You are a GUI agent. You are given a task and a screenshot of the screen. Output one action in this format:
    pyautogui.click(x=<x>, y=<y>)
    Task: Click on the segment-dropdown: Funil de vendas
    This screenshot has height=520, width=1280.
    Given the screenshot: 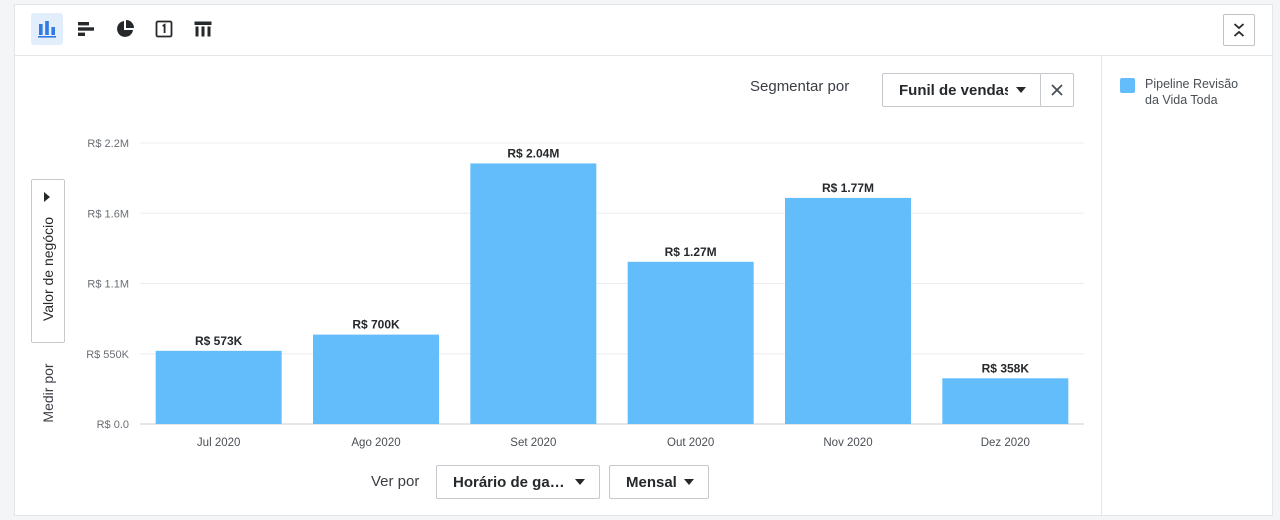 What is the action you would take?
    pyautogui.click(x=961, y=90)
    